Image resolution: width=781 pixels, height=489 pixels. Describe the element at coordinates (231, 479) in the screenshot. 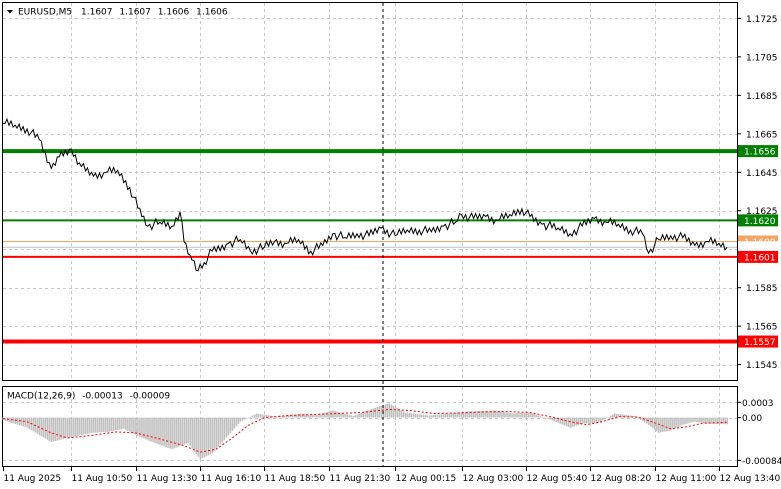

I see `x-tick-label: 11 Aug 16:10` at that location.